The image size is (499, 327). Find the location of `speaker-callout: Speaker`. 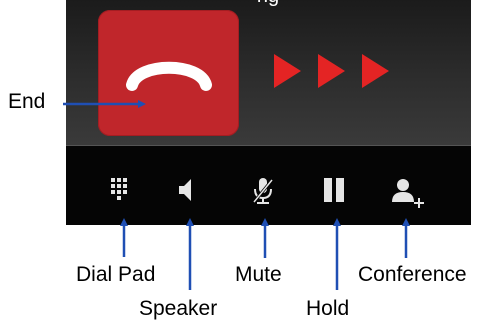

speaker-callout: Speaker is located at coordinates (178, 308).